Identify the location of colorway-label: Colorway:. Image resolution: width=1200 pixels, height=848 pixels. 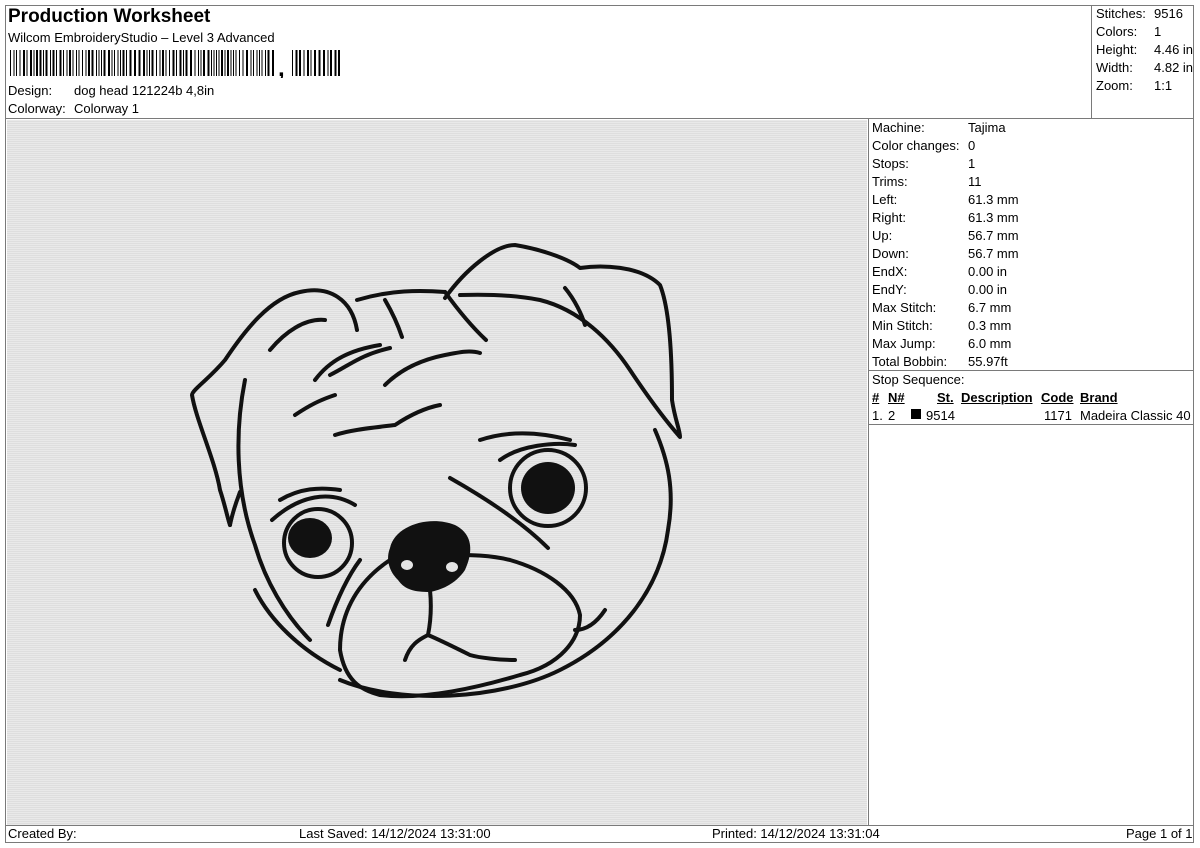
(37, 108).